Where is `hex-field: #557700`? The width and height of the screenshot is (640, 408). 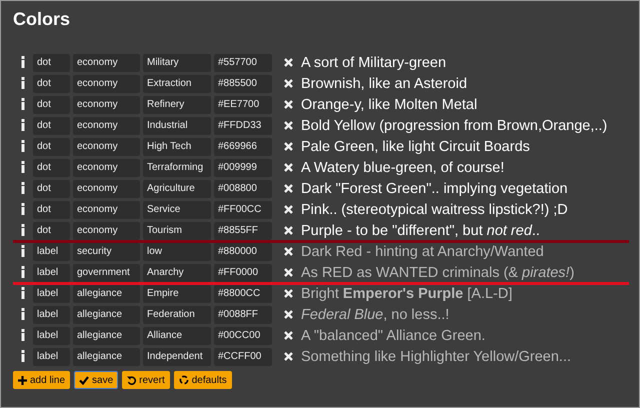 hex-field: #557700 is located at coordinates (243, 63).